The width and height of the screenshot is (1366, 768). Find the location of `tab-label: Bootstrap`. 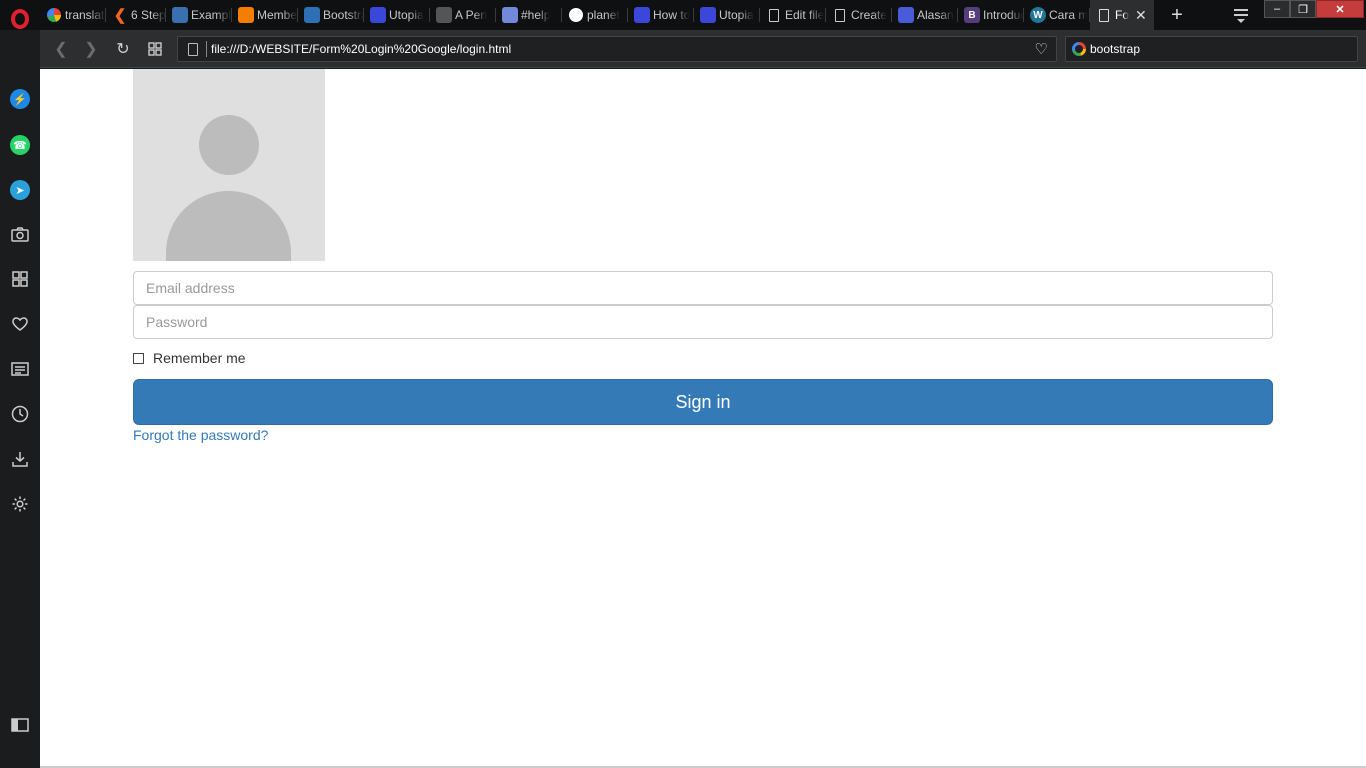

tab-label: Bootstrap is located at coordinates (343, 15).